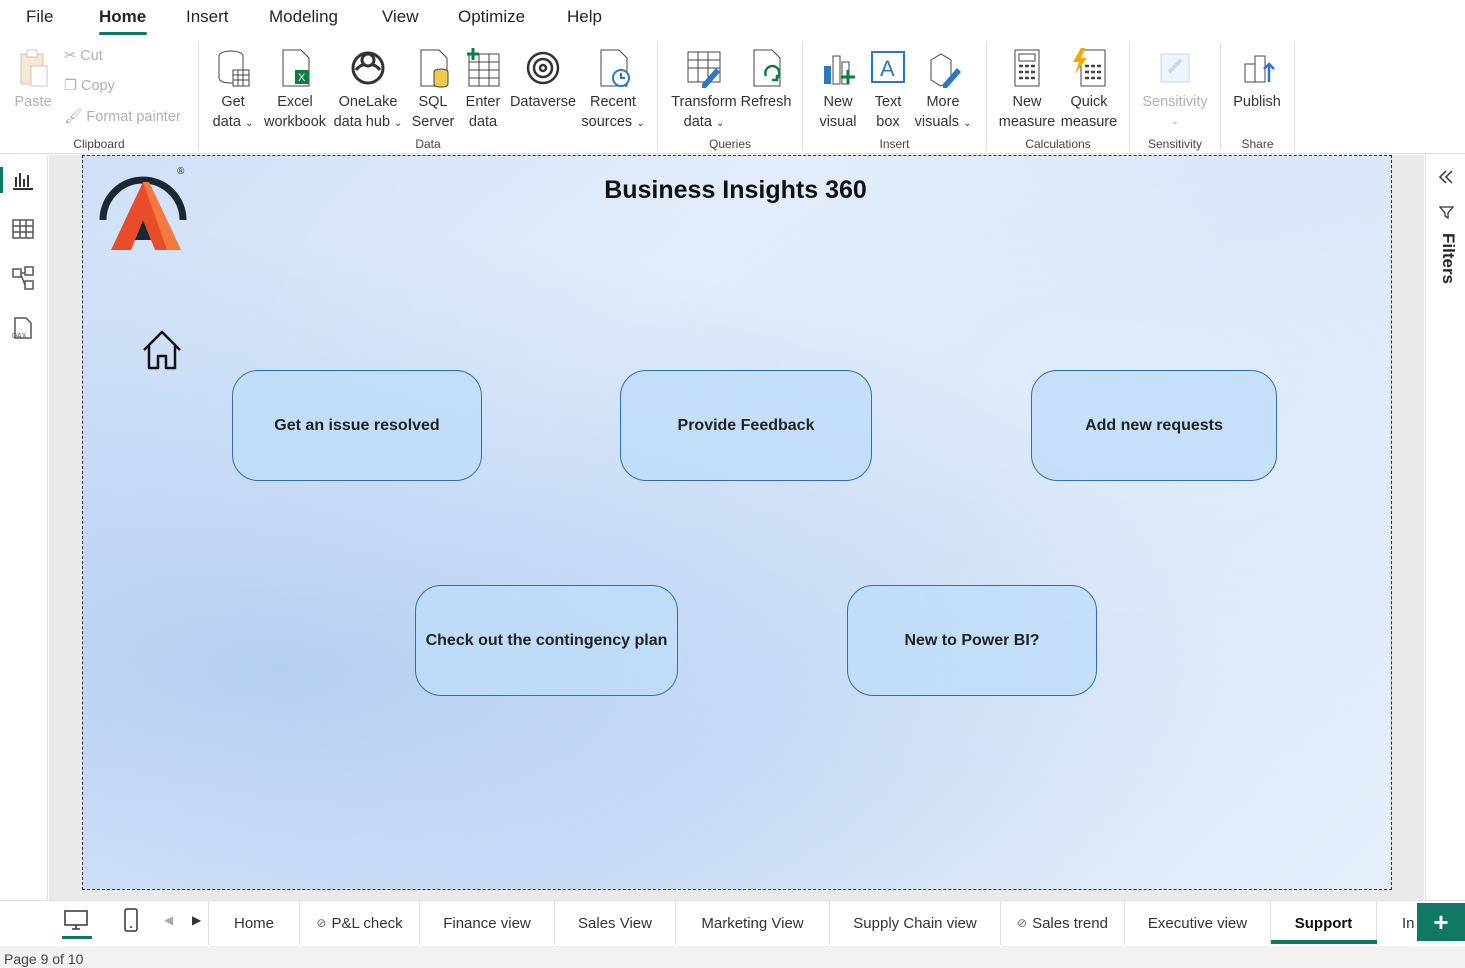  I want to click on more-visuals-button: More visuals ⌄, so click(943, 90).